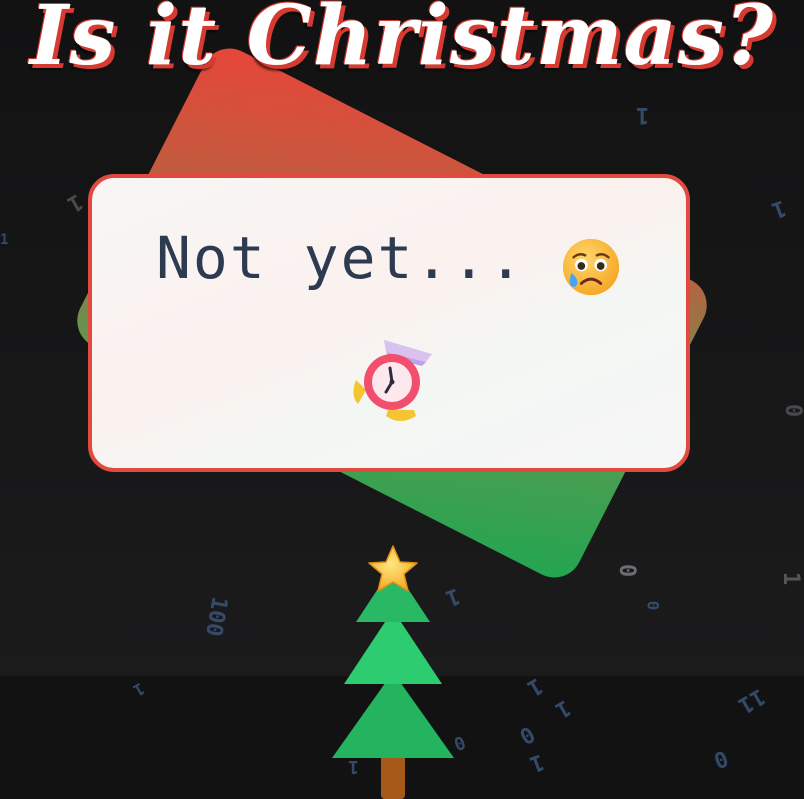 The height and width of the screenshot is (799, 804). What do you see at coordinates (591, 267) in the screenshot?
I see `sad-tear-face-icon` at bounding box center [591, 267].